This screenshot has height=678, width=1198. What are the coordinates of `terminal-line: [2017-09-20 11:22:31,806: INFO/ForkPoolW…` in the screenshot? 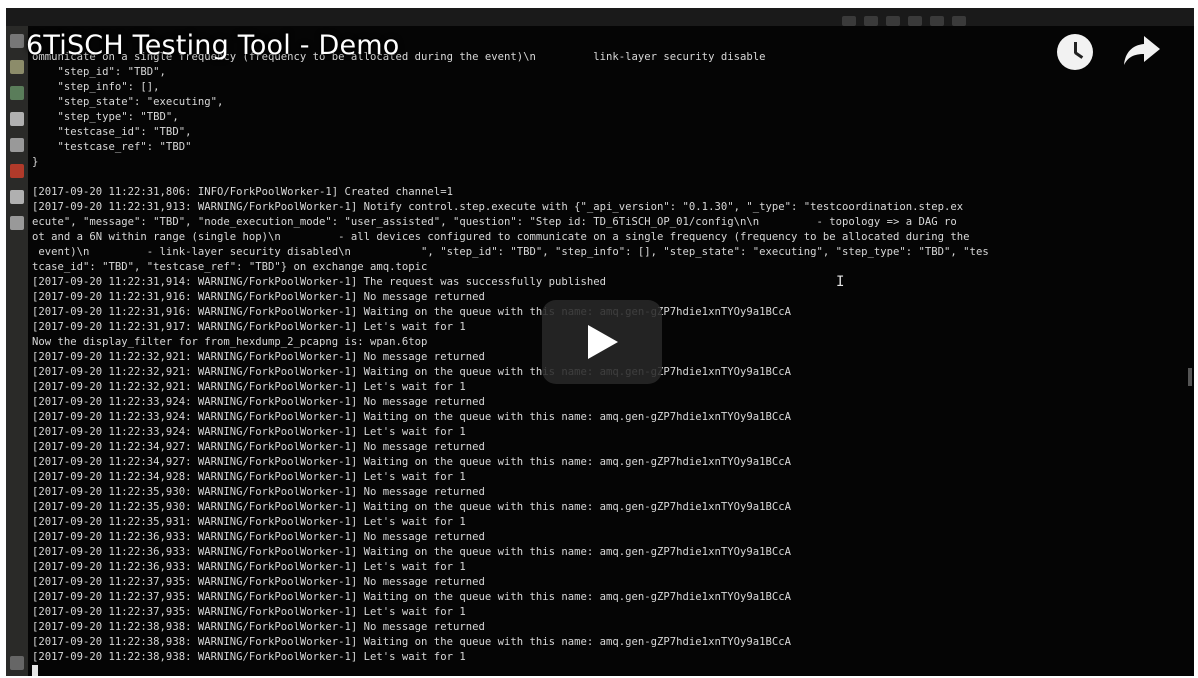 It's located at (242, 192).